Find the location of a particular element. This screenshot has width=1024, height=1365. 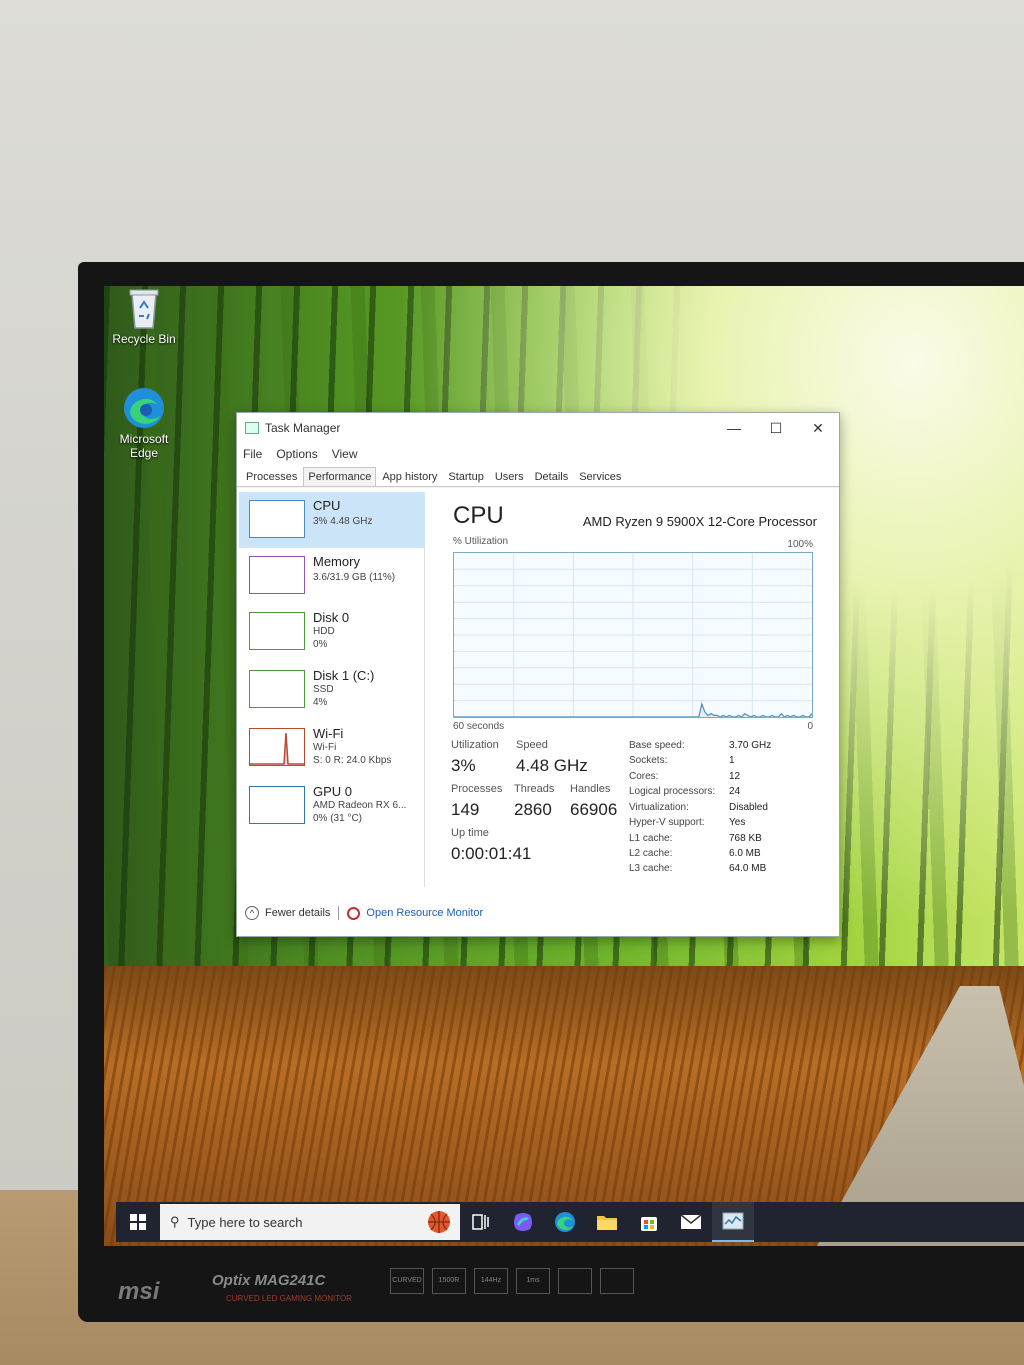

uptime-label: Up time is located at coordinates (470, 833).